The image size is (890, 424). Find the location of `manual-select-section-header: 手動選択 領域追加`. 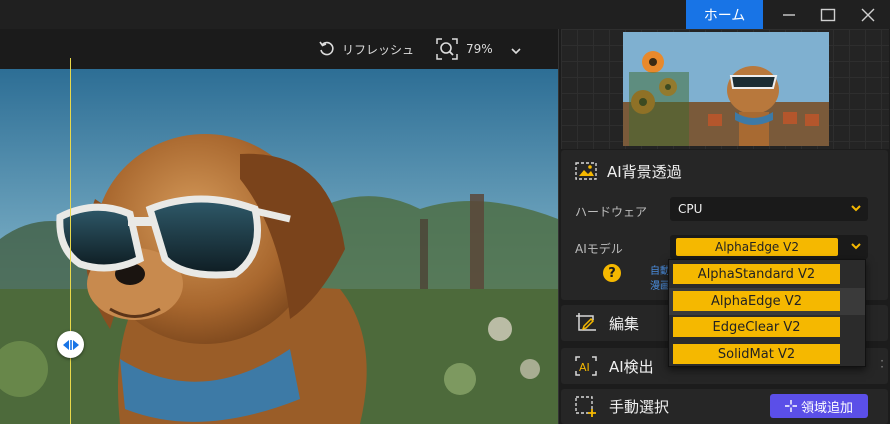

manual-select-section-header: 手動選択 領域追加 is located at coordinates (724, 406).